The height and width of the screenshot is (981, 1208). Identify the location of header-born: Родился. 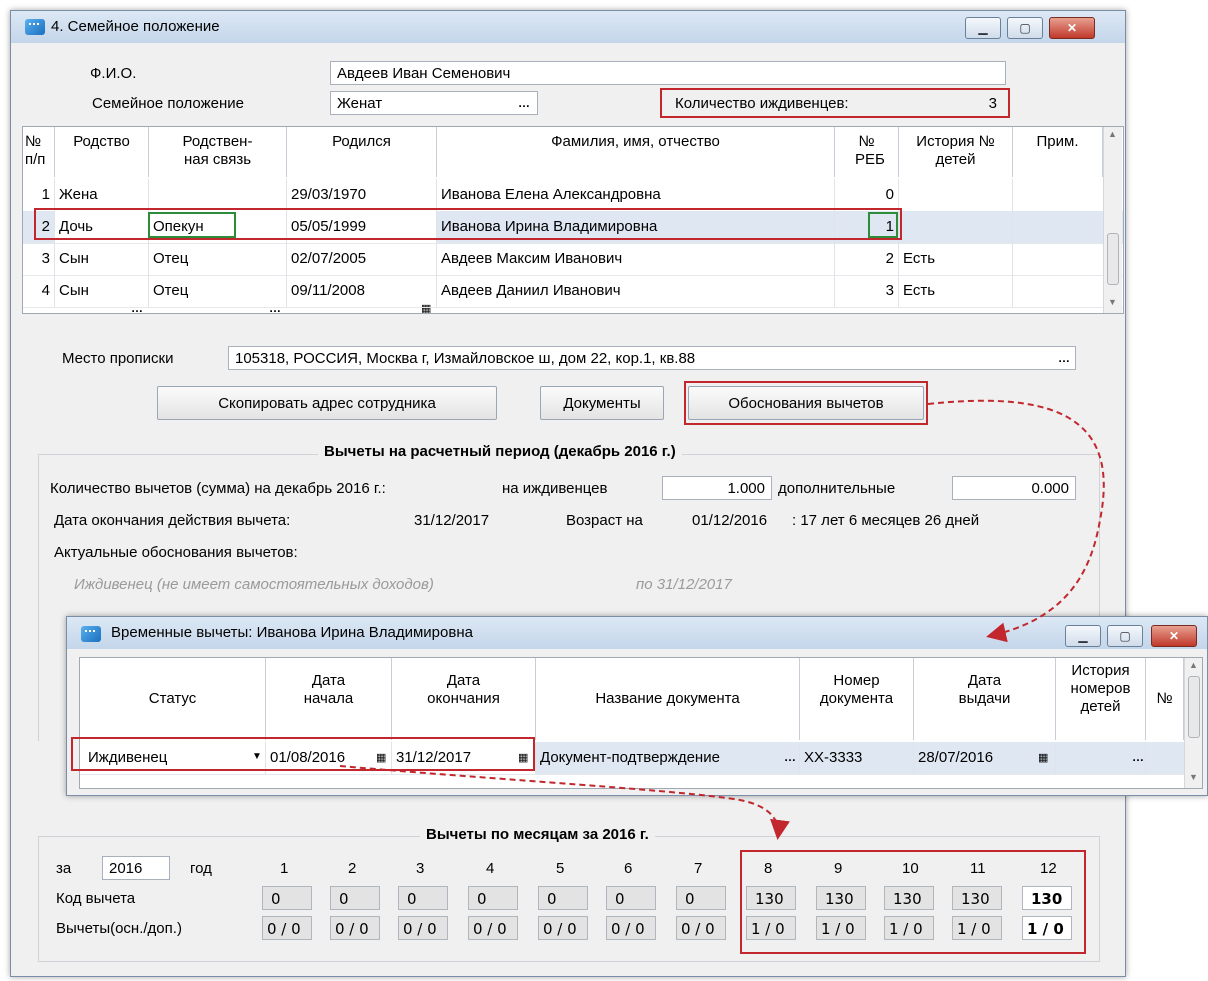
(362, 152).